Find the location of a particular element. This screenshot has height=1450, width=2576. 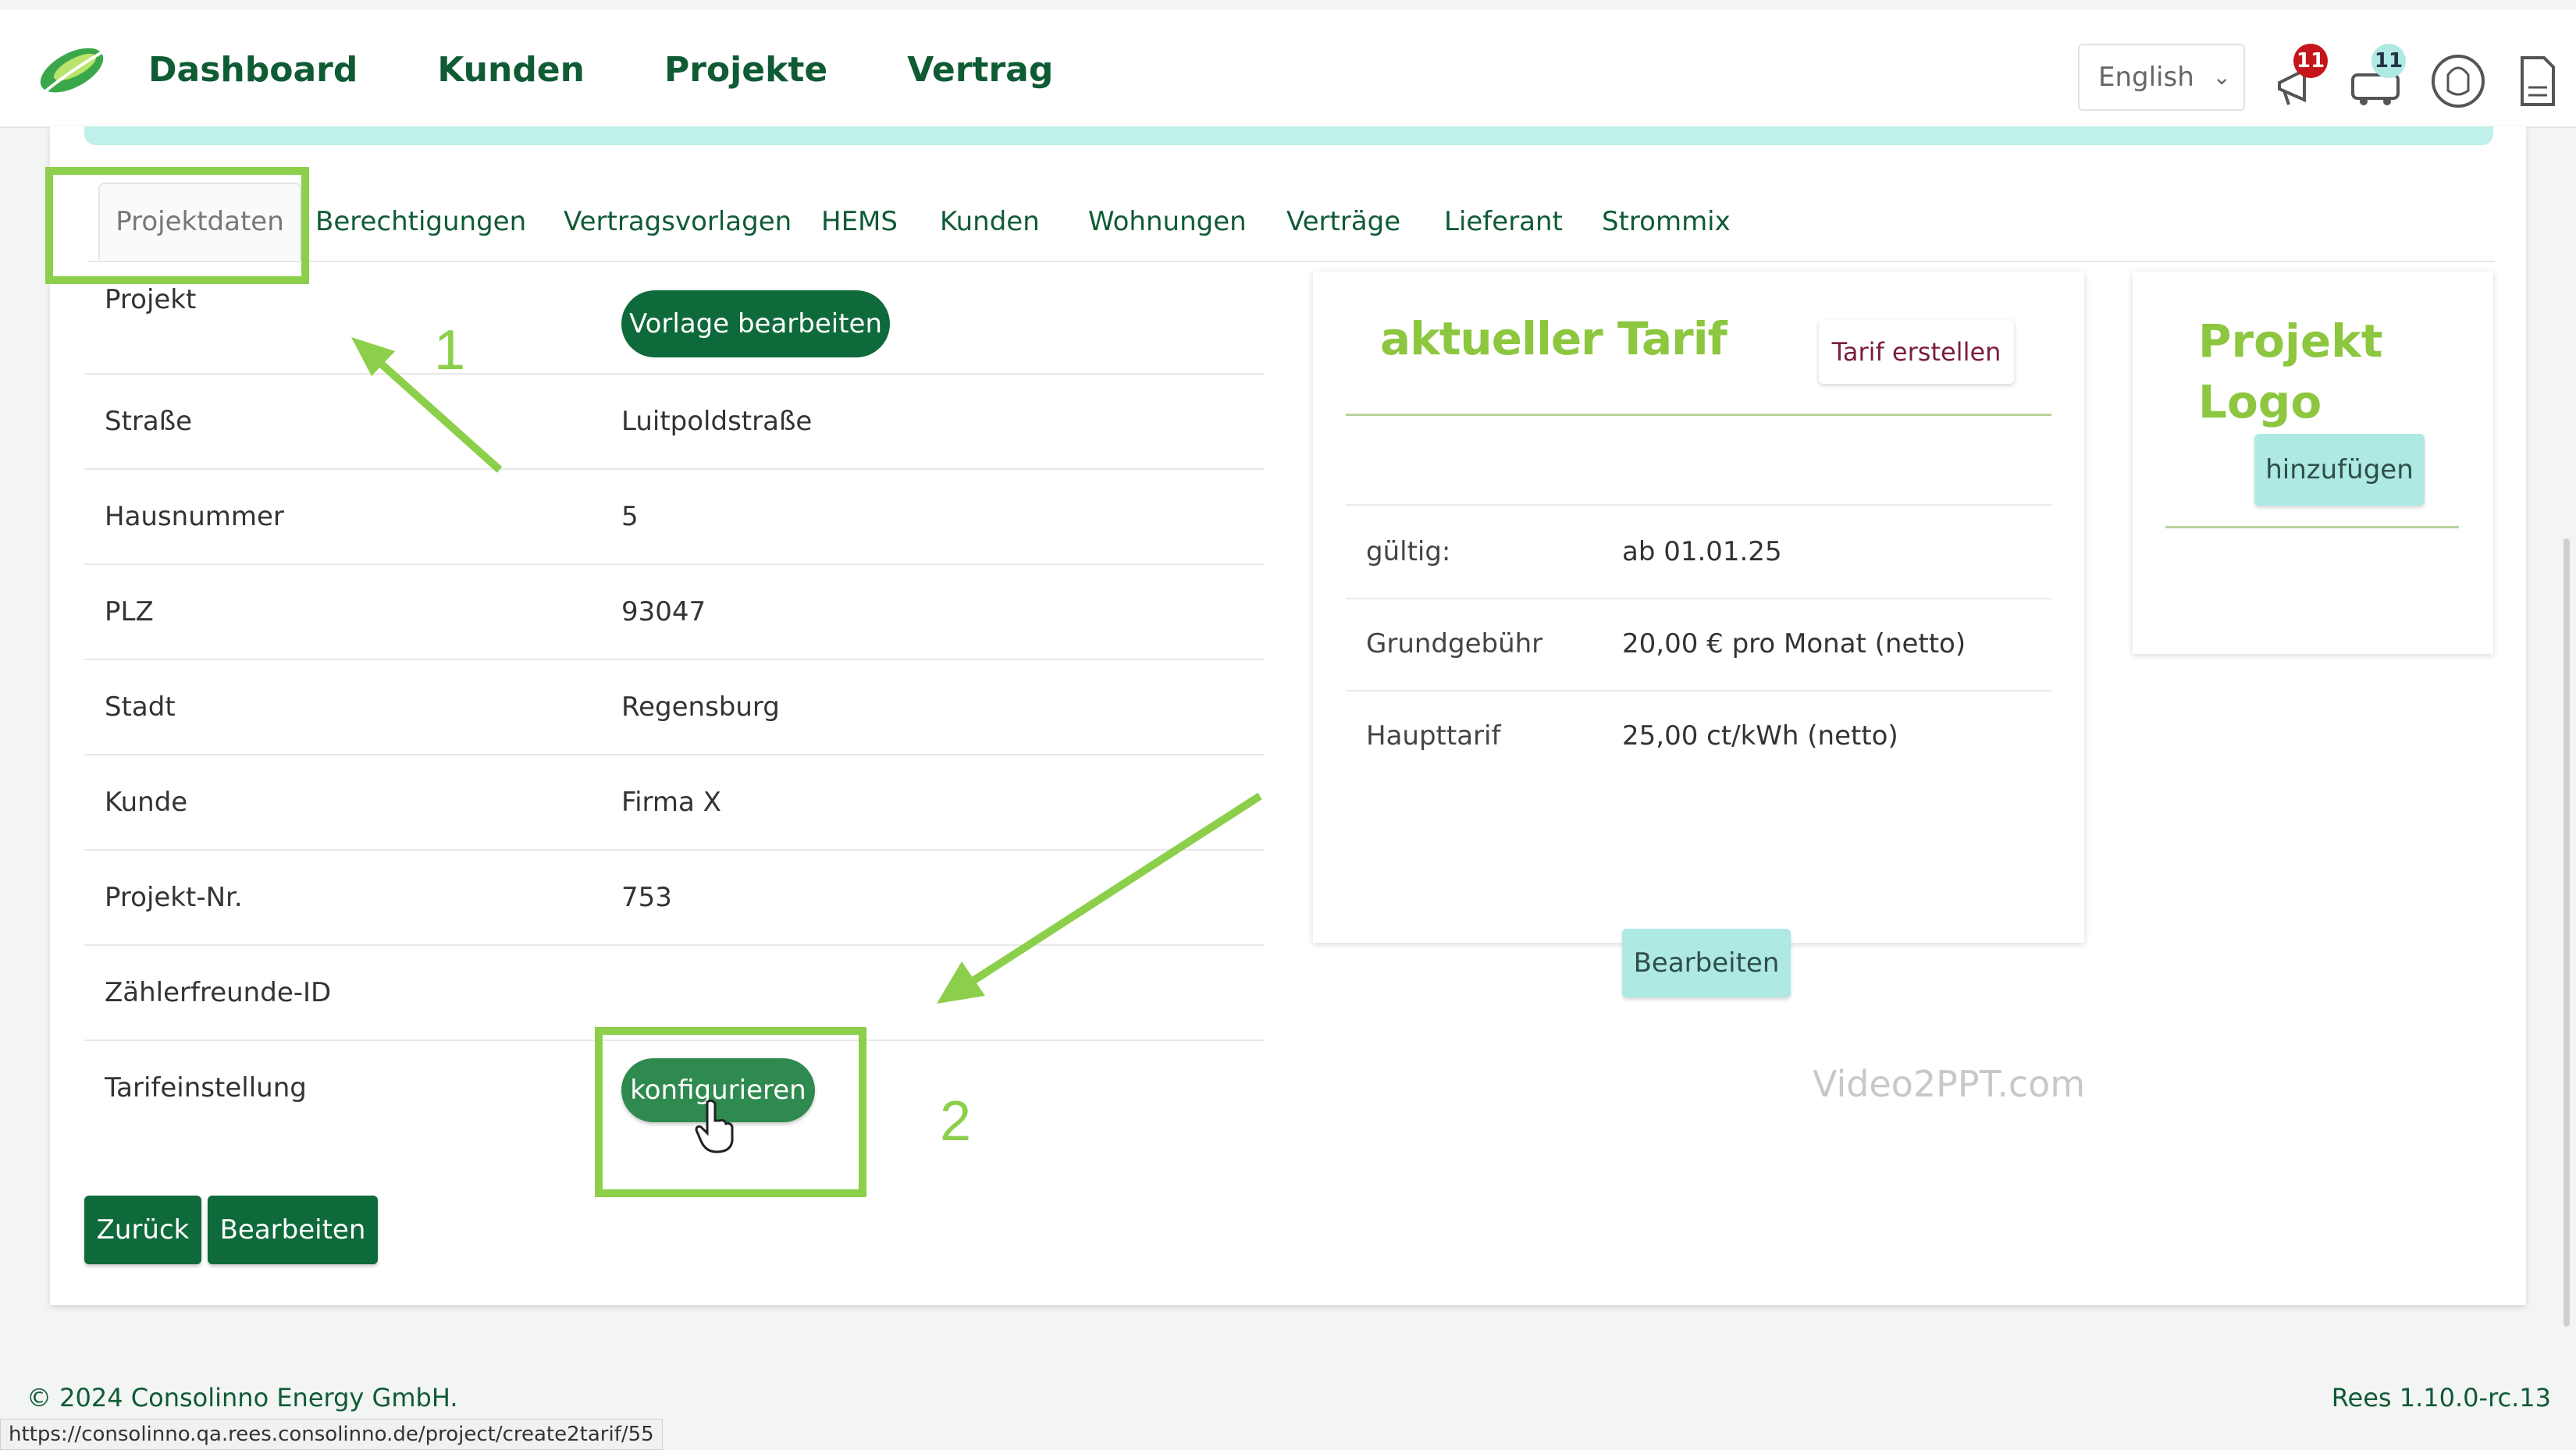

messages-button: 11 is located at coordinates (2377, 77).